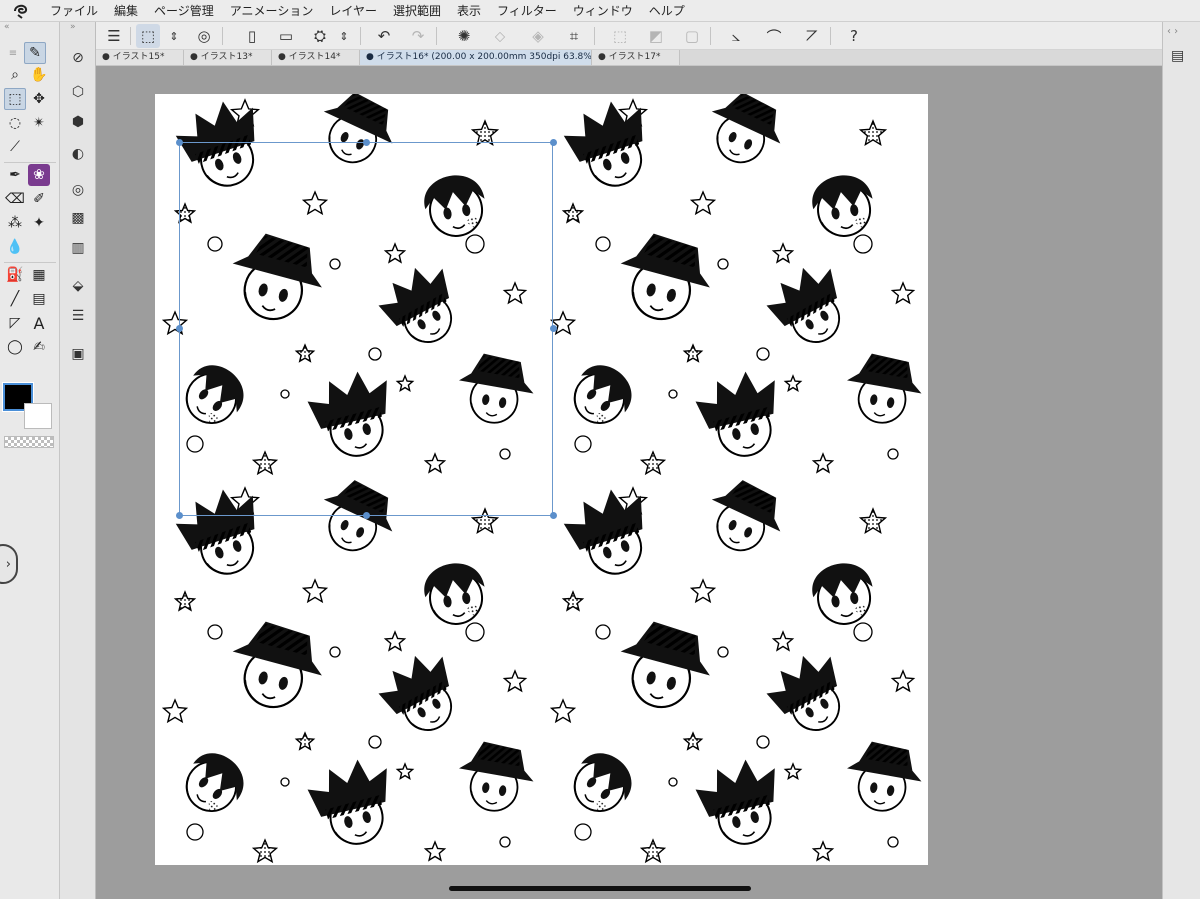 The height and width of the screenshot is (899, 1200). What do you see at coordinates (126, 10) in the screenshot?
I see `menu-edit: 編集` at bounding box center [126, 10].